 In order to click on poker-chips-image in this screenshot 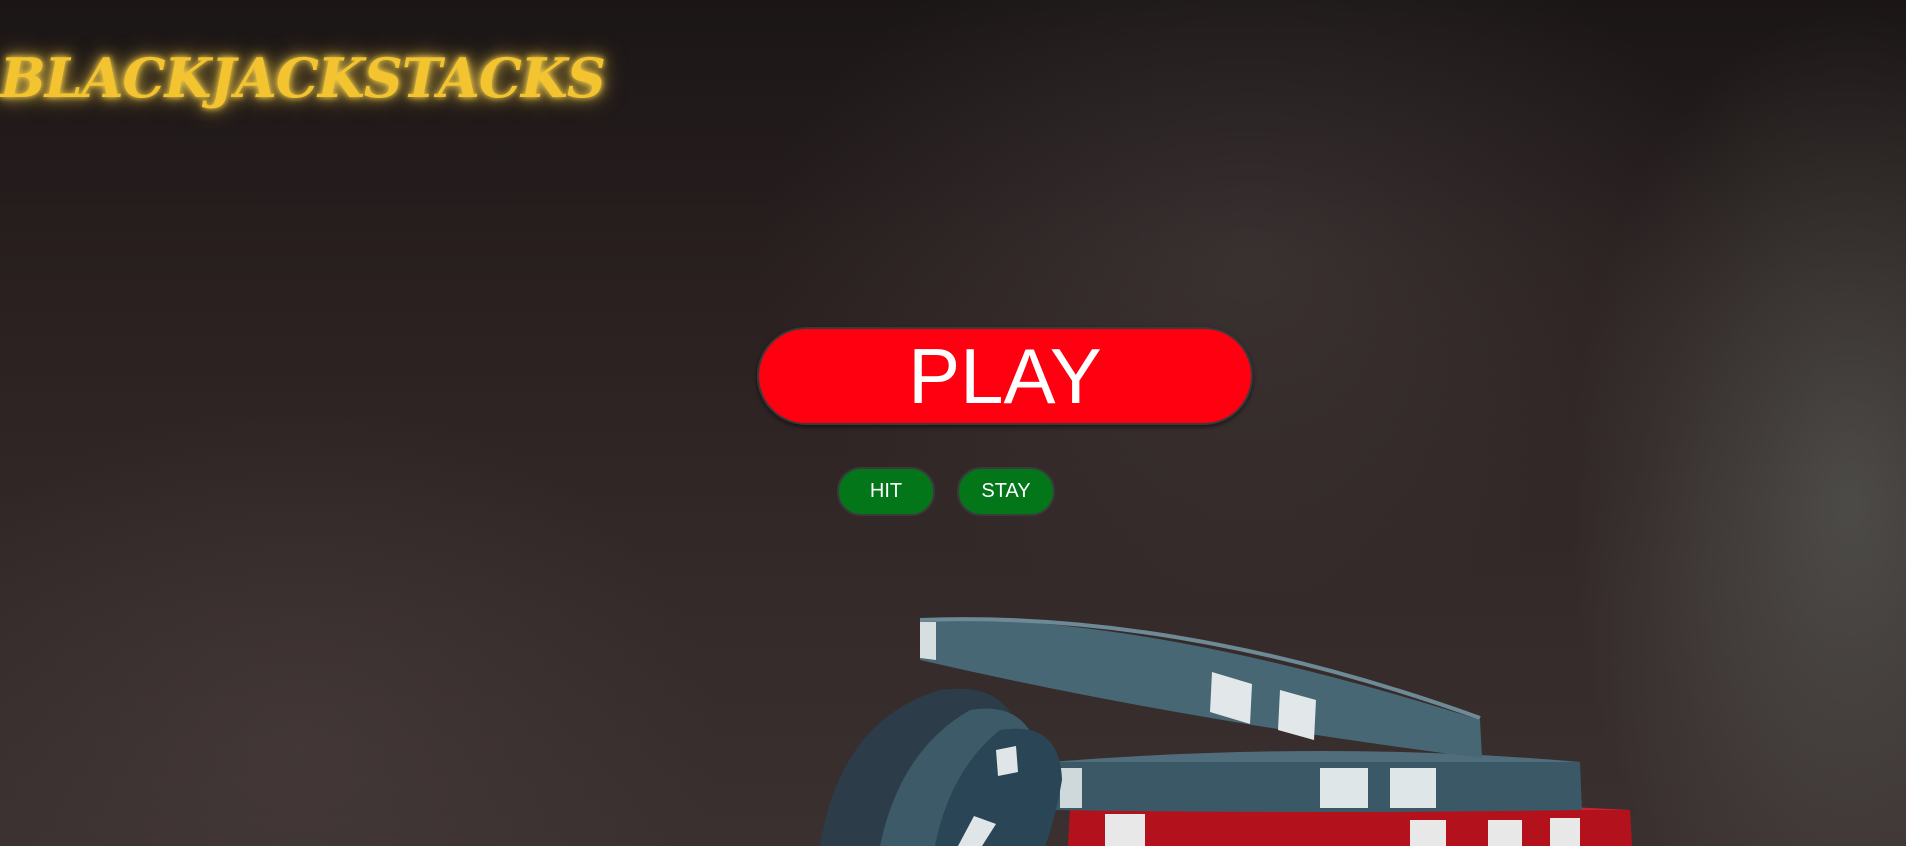, I will do `click(1226, 731)`.